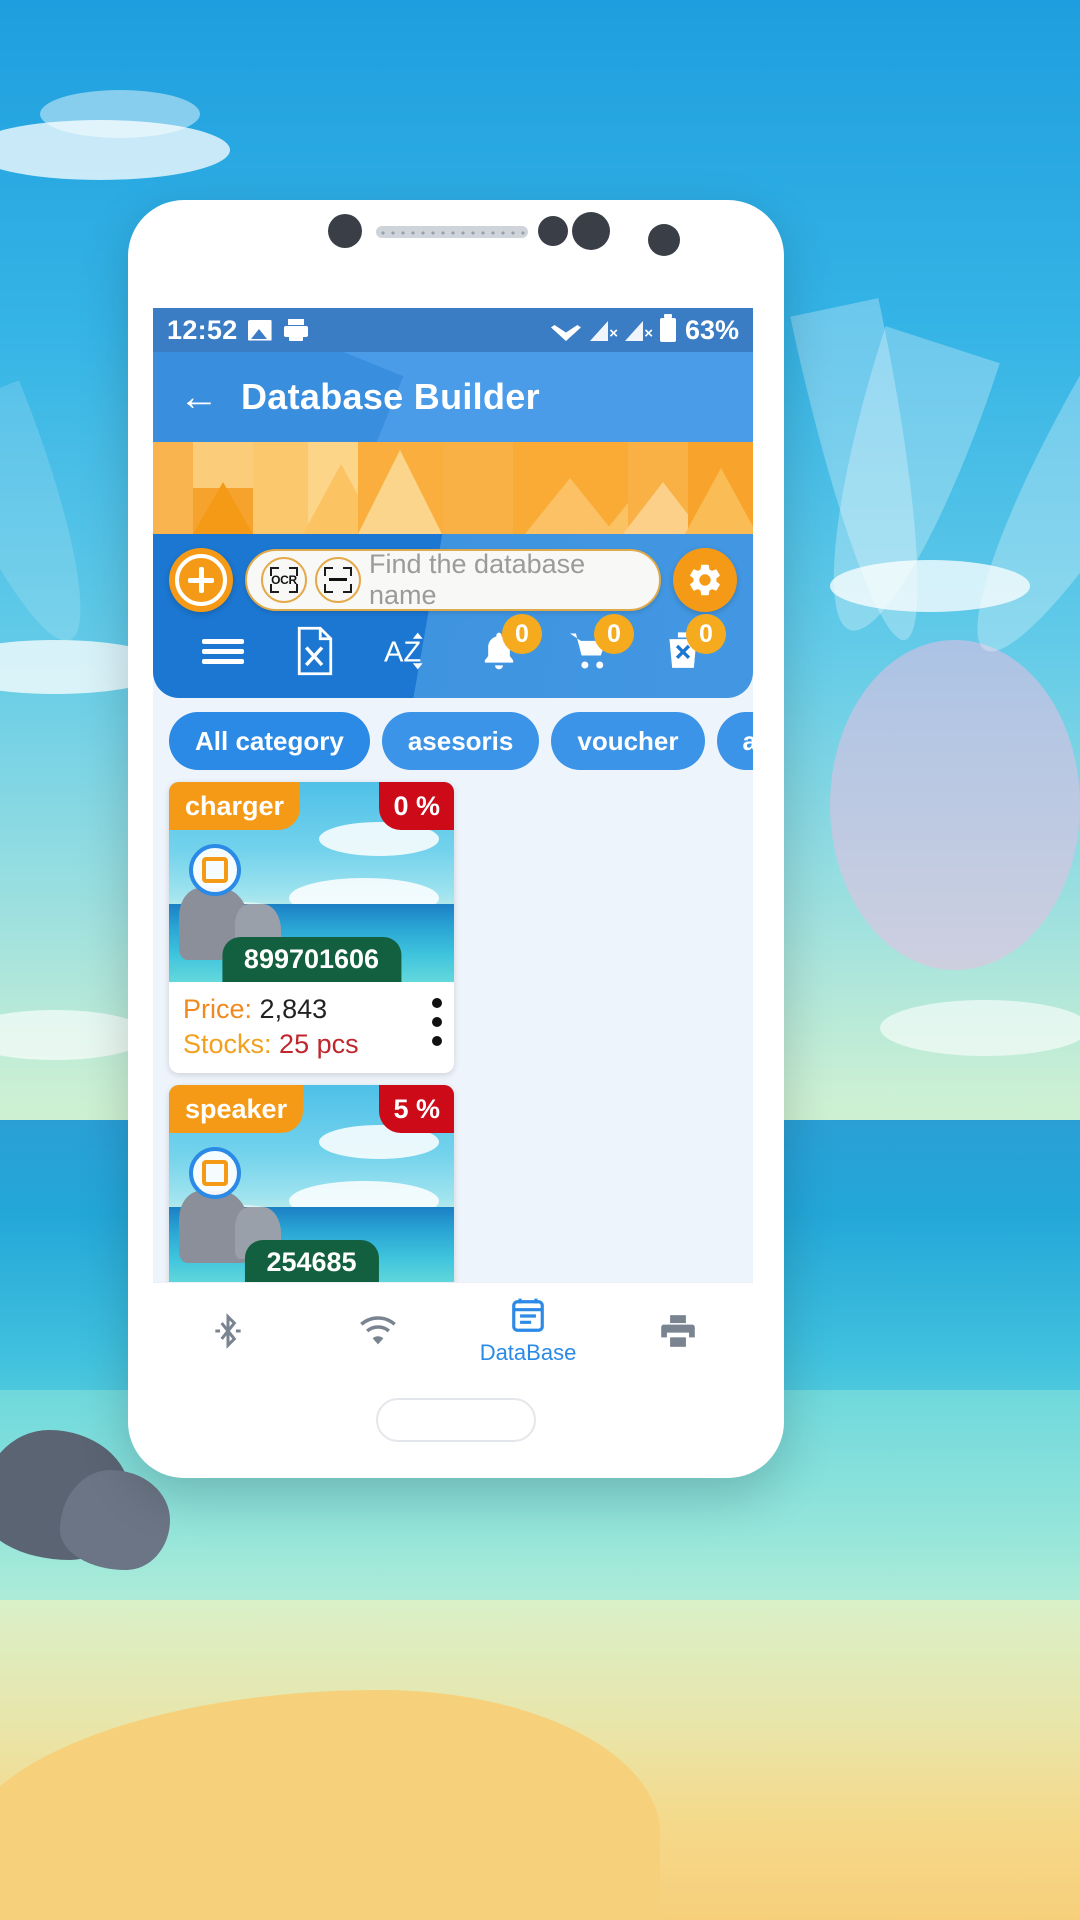  Describe the element at coordinates (223, 651) in the screenshot. I see `menu-icon` at that location.